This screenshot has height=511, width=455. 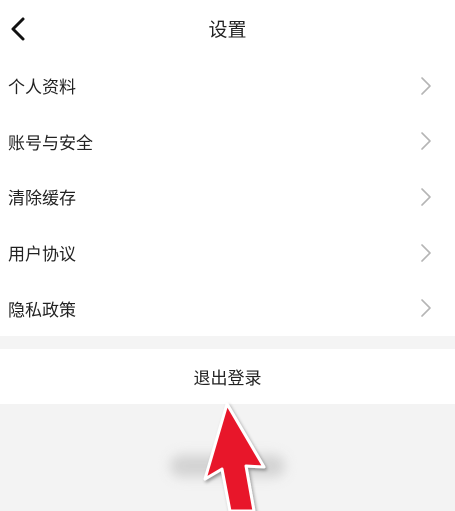 What do you see at coordinates (42, 310) in the screenshot?
I see `settings-item-label: 隐私政策` at bounding box center [42, 310].